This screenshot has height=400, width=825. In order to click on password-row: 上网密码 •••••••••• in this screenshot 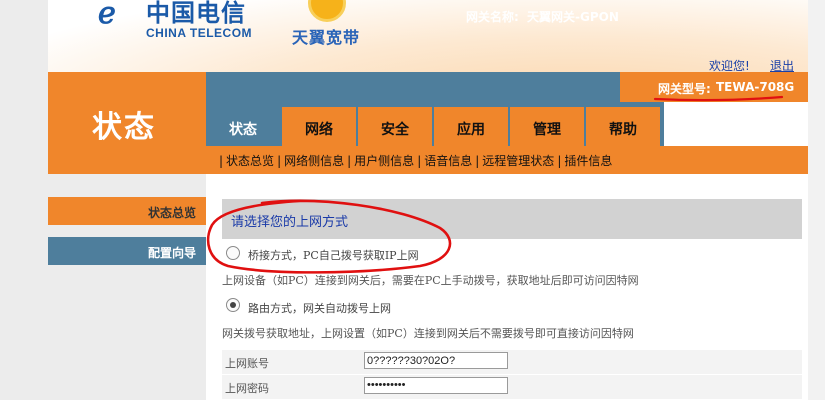, I will do `click(512, 387)`.